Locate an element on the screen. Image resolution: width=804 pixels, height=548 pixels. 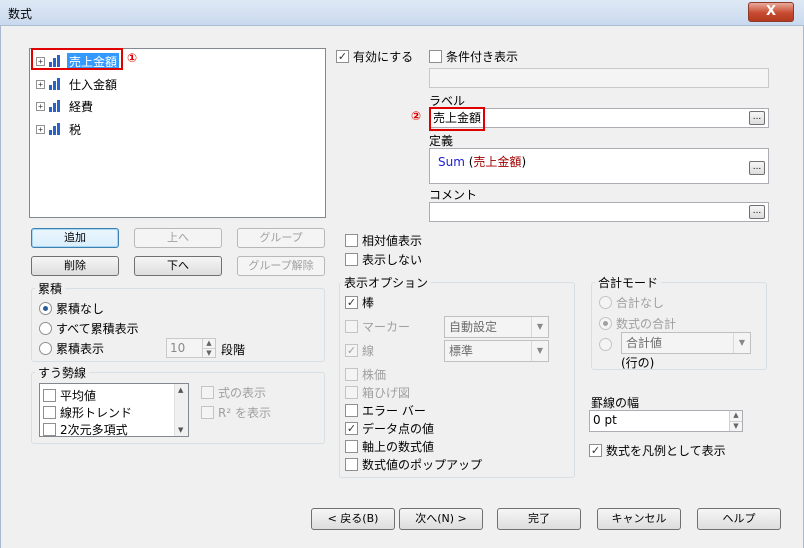
radio-accumulate: 累積表示 is located at coordinates (71, 348).